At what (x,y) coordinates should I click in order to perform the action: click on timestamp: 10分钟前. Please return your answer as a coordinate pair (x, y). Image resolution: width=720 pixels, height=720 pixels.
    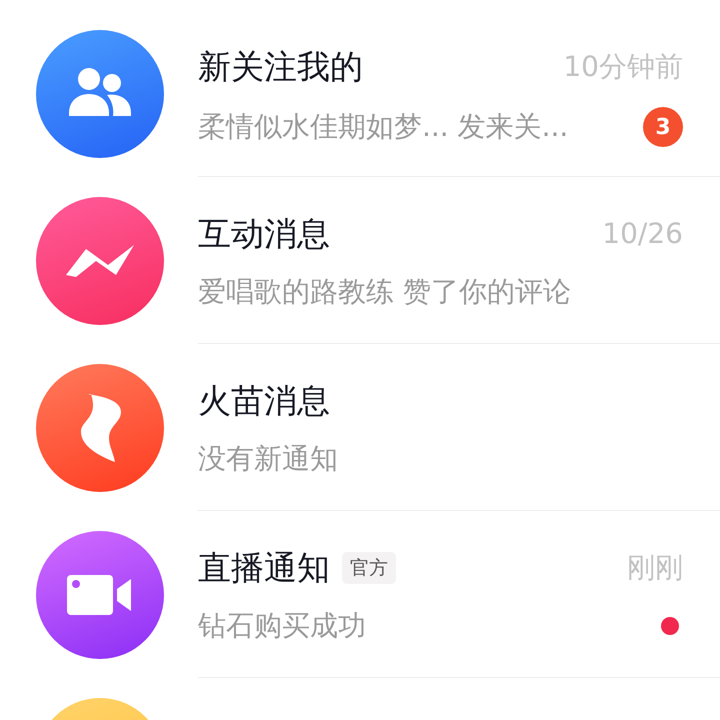
    Looking at the image, I should click on (623, 67).